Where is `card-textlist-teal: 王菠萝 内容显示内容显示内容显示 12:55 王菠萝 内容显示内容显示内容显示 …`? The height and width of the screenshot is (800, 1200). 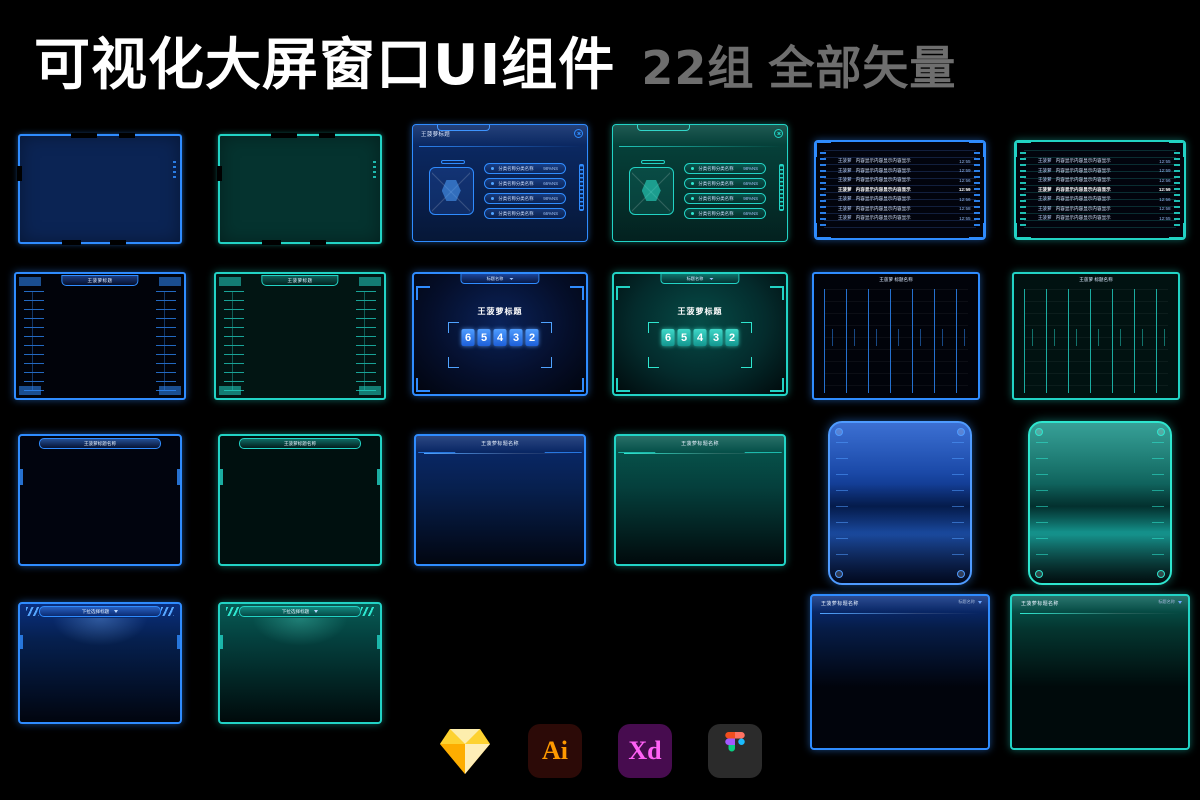
card-textlist-teal: 王菠萝 内容显示内容显示内容显示 12:55 王菠萝 内容显示内容显示内容显示 … is located at coordinates (1100, 188).